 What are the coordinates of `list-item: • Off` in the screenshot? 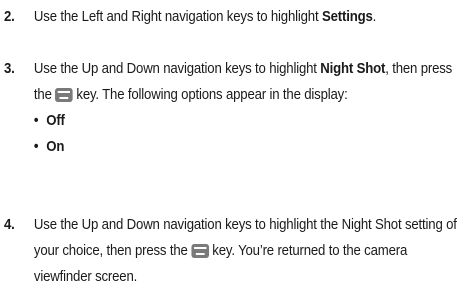 It's located at (249, 121).